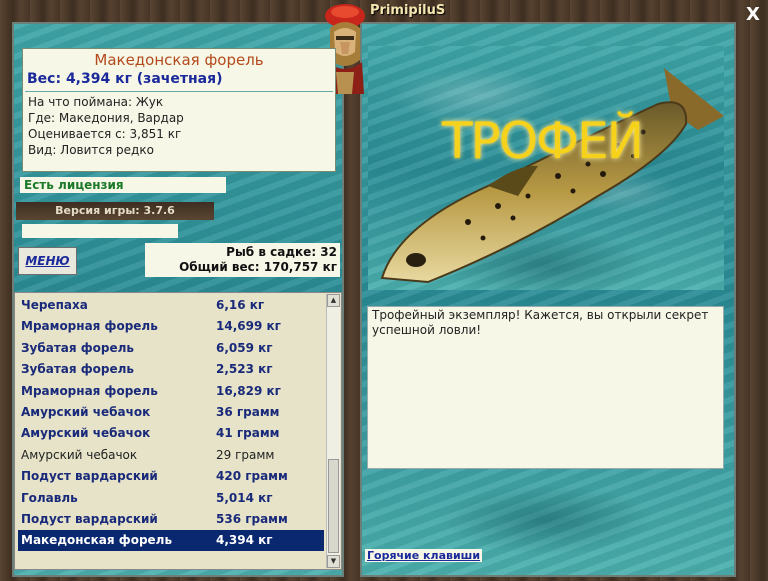 This screenshot has width=768, height=581. I want to click on catch-row: Подуст вардарский 536 грамм, so click(171, 519).